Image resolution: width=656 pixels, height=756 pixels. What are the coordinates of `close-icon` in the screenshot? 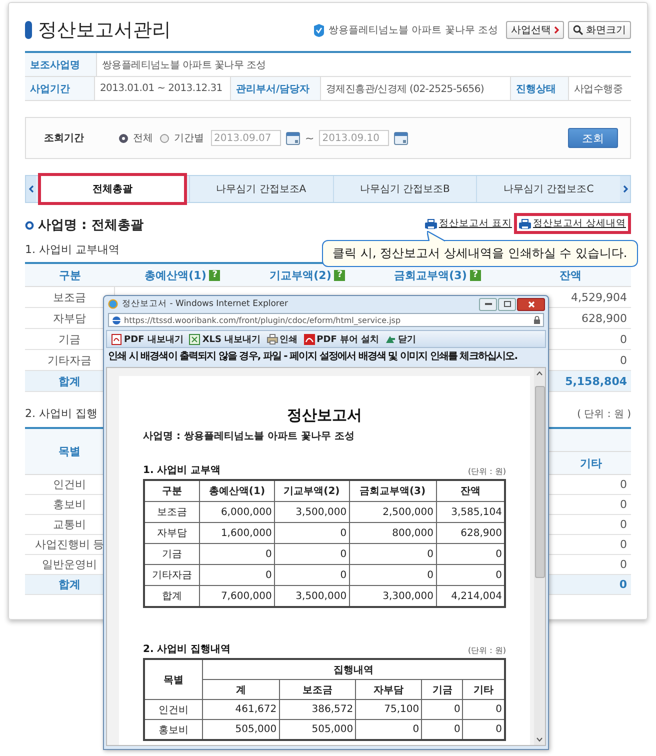 It's located at (531, 304).